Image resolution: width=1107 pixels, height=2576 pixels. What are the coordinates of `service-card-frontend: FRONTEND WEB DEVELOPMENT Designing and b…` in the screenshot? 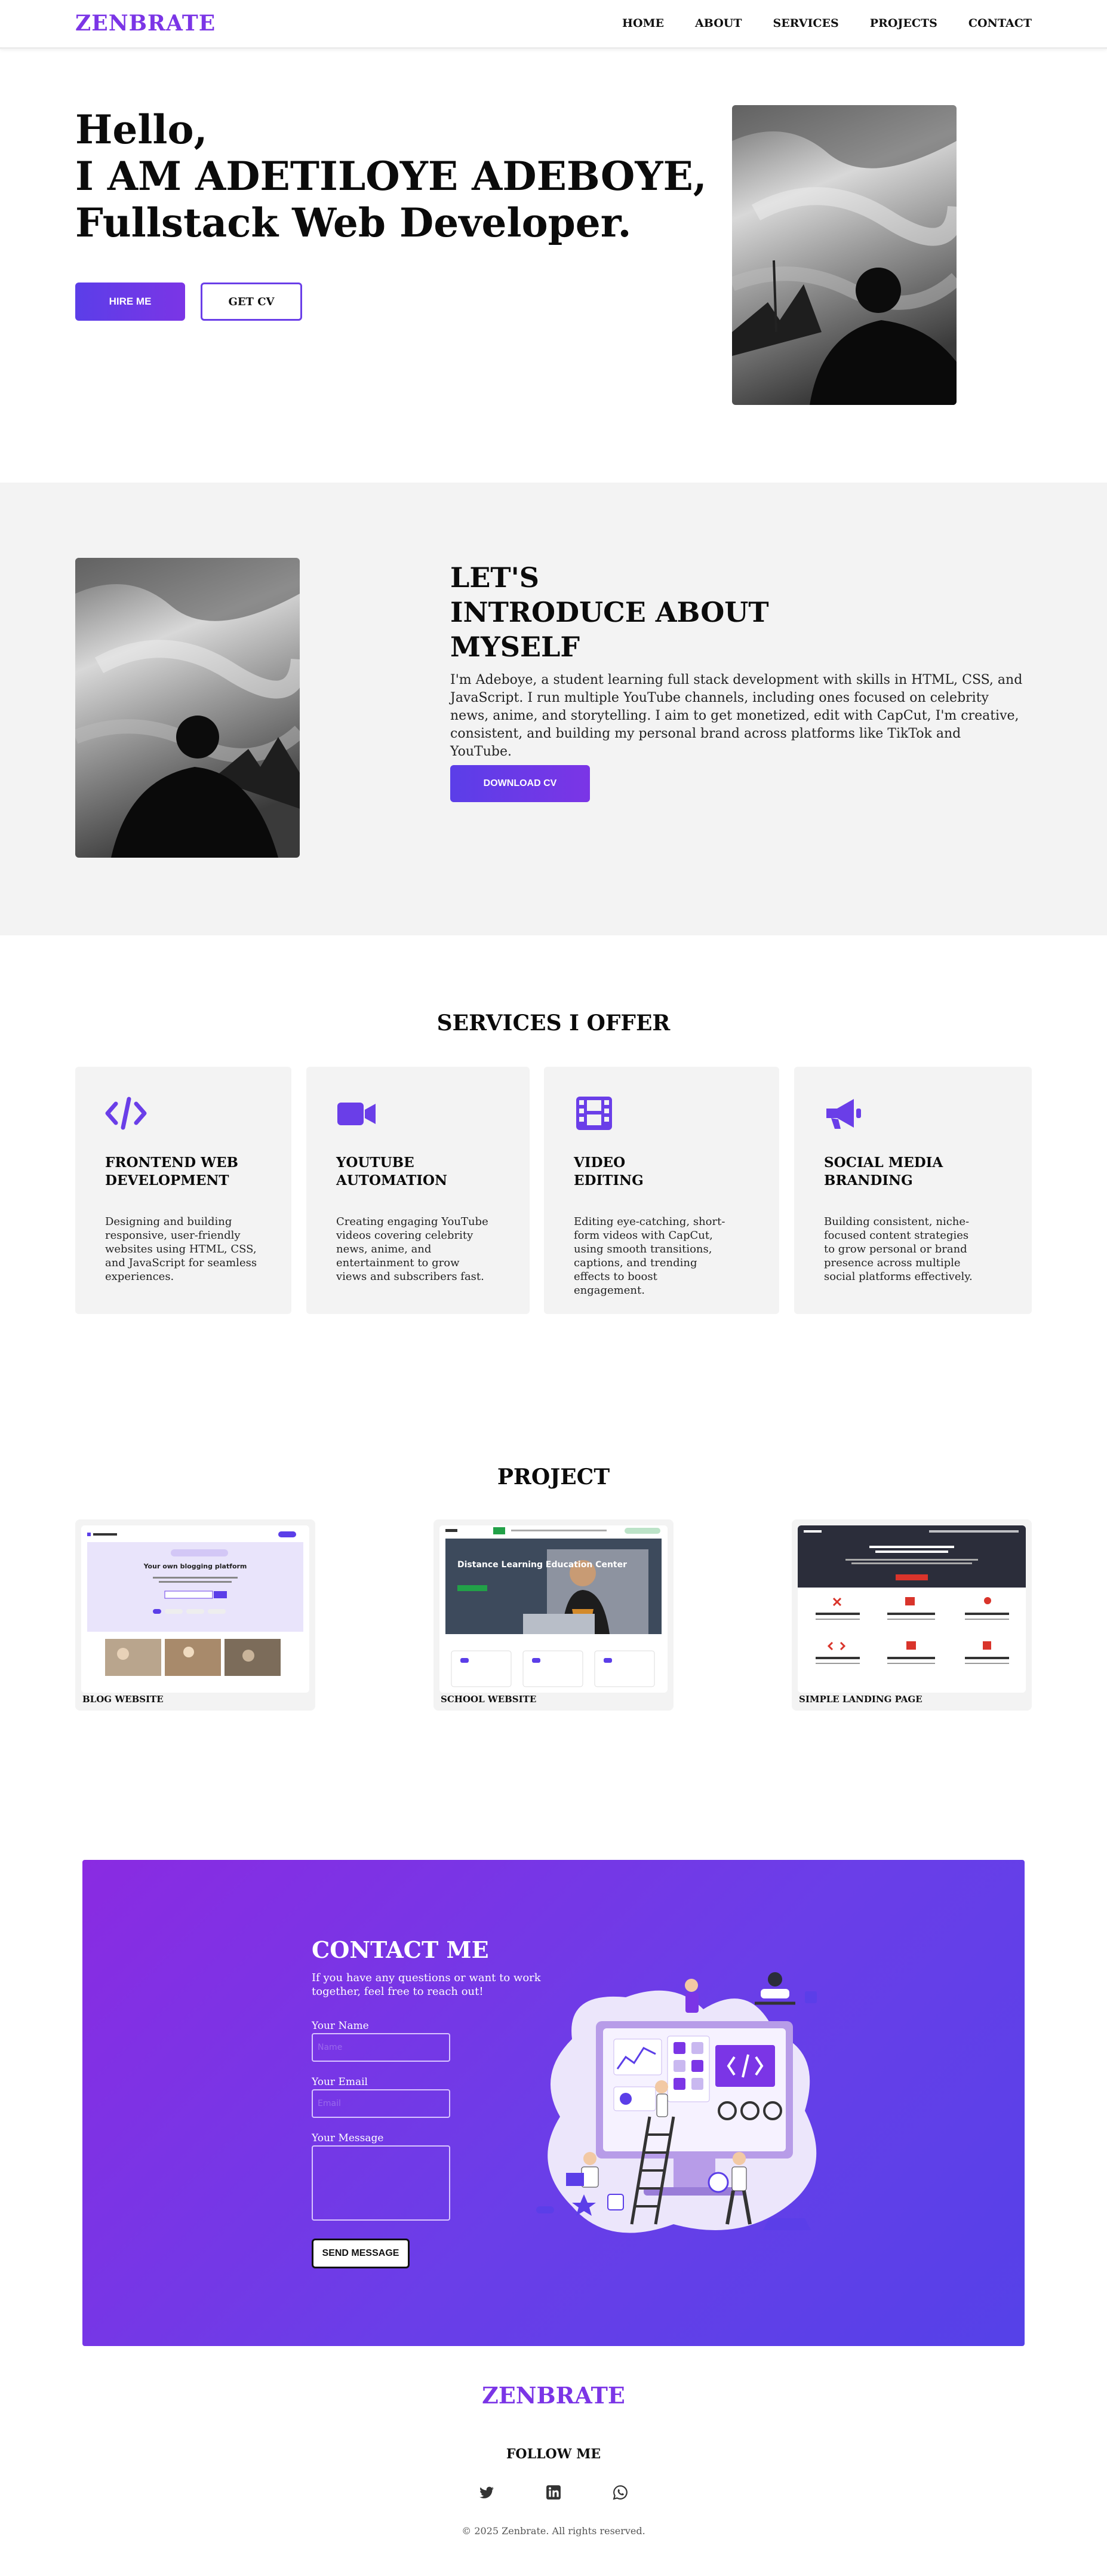 It's located at (183, 1190).